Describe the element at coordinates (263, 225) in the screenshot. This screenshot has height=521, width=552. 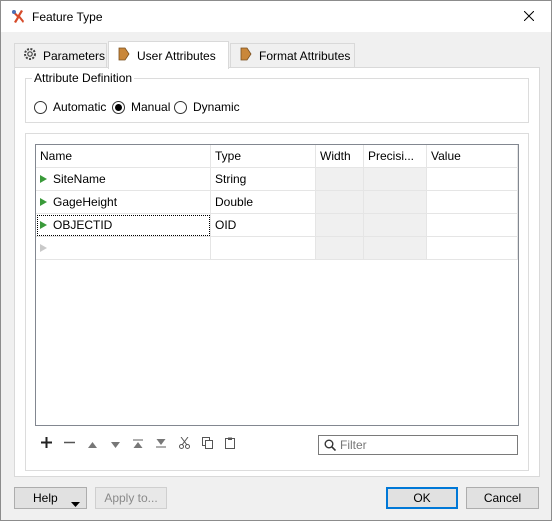
I see `cell-type: OID` at that location.